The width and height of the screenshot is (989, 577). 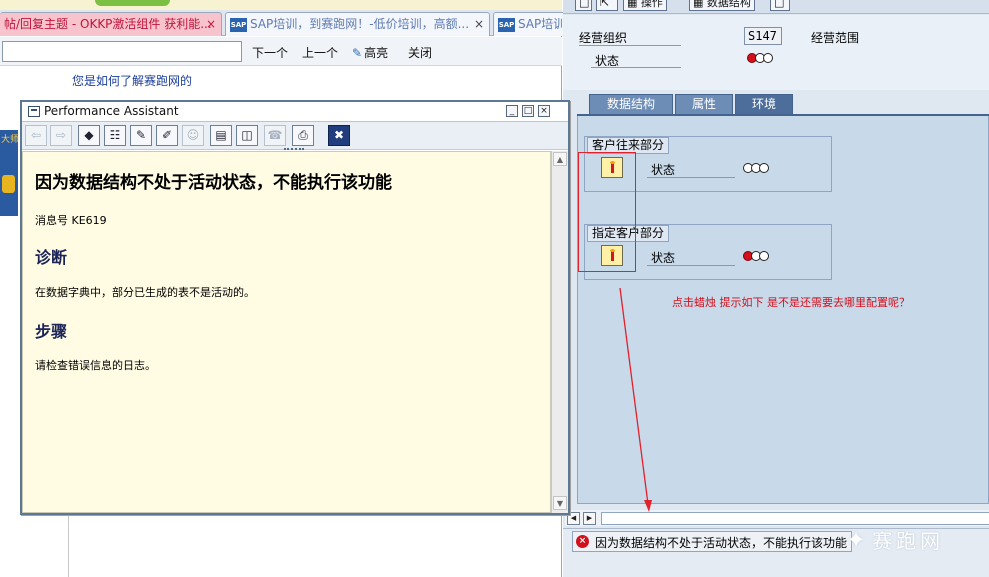 I want to click on scroll-track, so click(x=795, y=518).